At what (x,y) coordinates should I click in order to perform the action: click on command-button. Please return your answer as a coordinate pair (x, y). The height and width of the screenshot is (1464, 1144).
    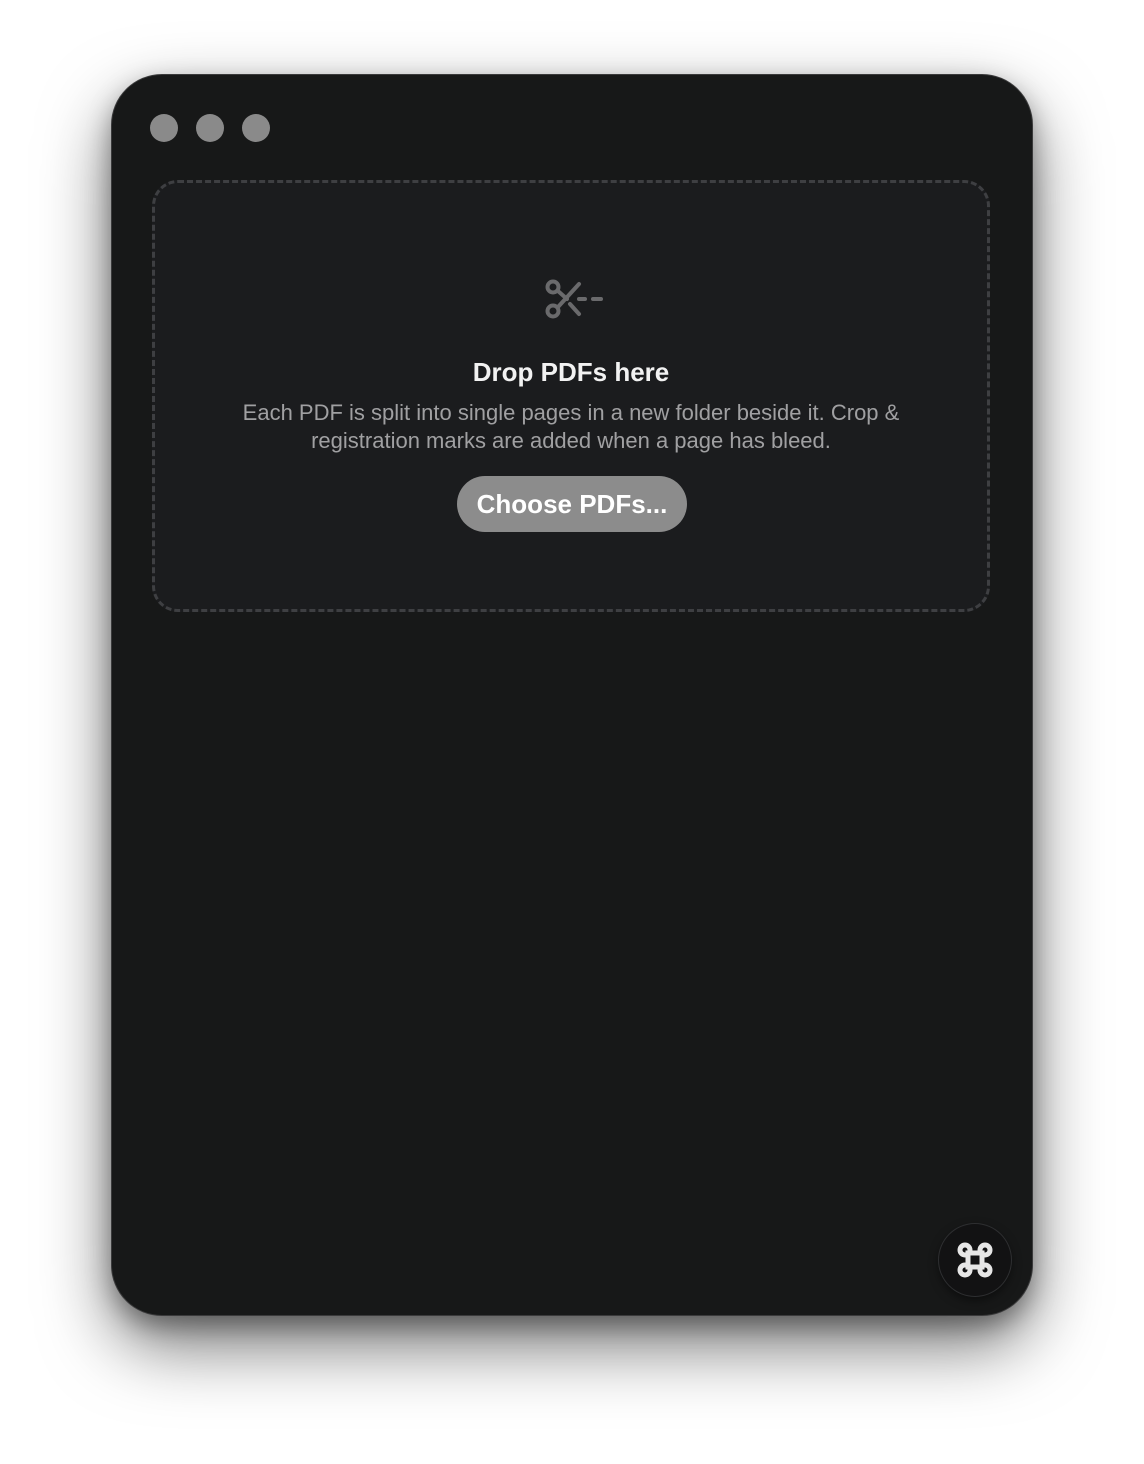
    Looking at the image, I should click on (975, 1260).